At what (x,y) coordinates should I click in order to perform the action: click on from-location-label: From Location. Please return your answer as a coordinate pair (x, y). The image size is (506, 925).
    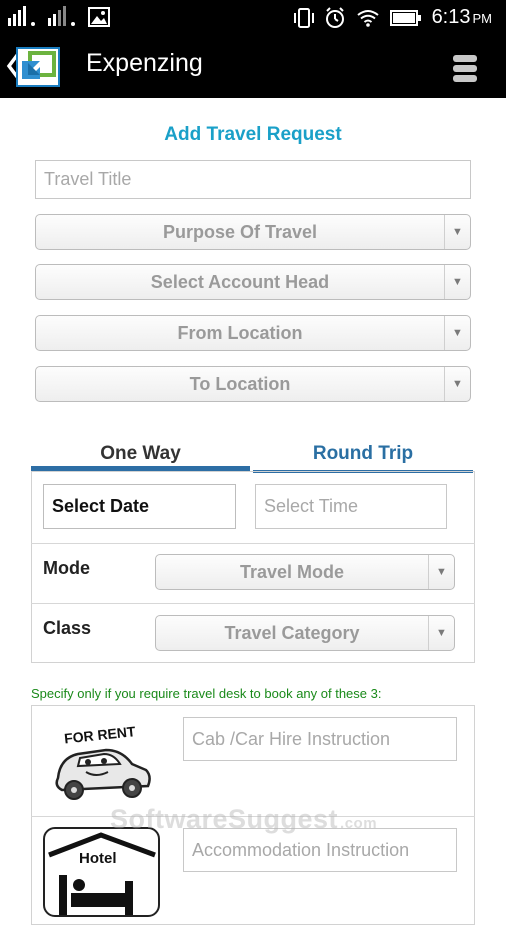
    Looking at the image, I should click on (240, 332).